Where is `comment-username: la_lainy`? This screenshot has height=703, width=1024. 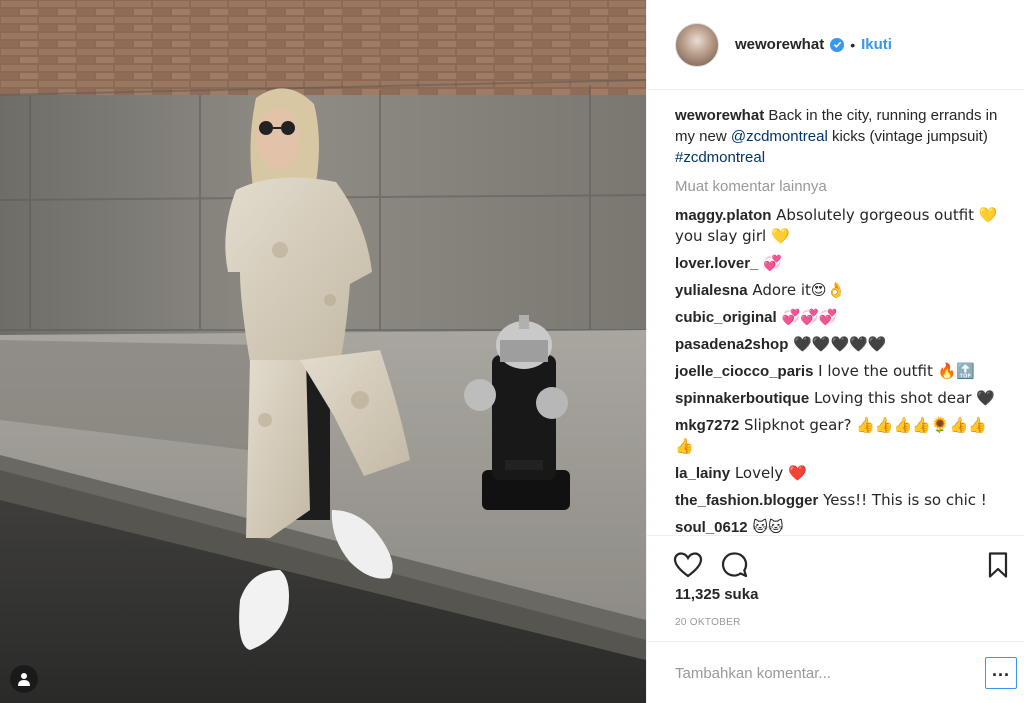
comment-username: la_lainy is located at coordinates (702, 473).